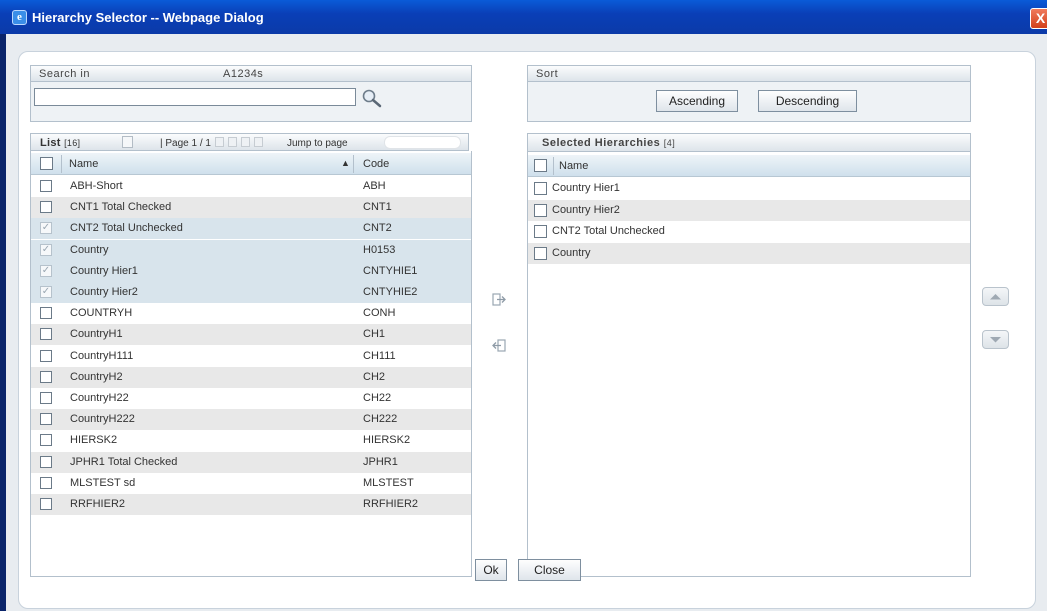  I want to click on row-name: RRFHIER2, so click(98, 504).